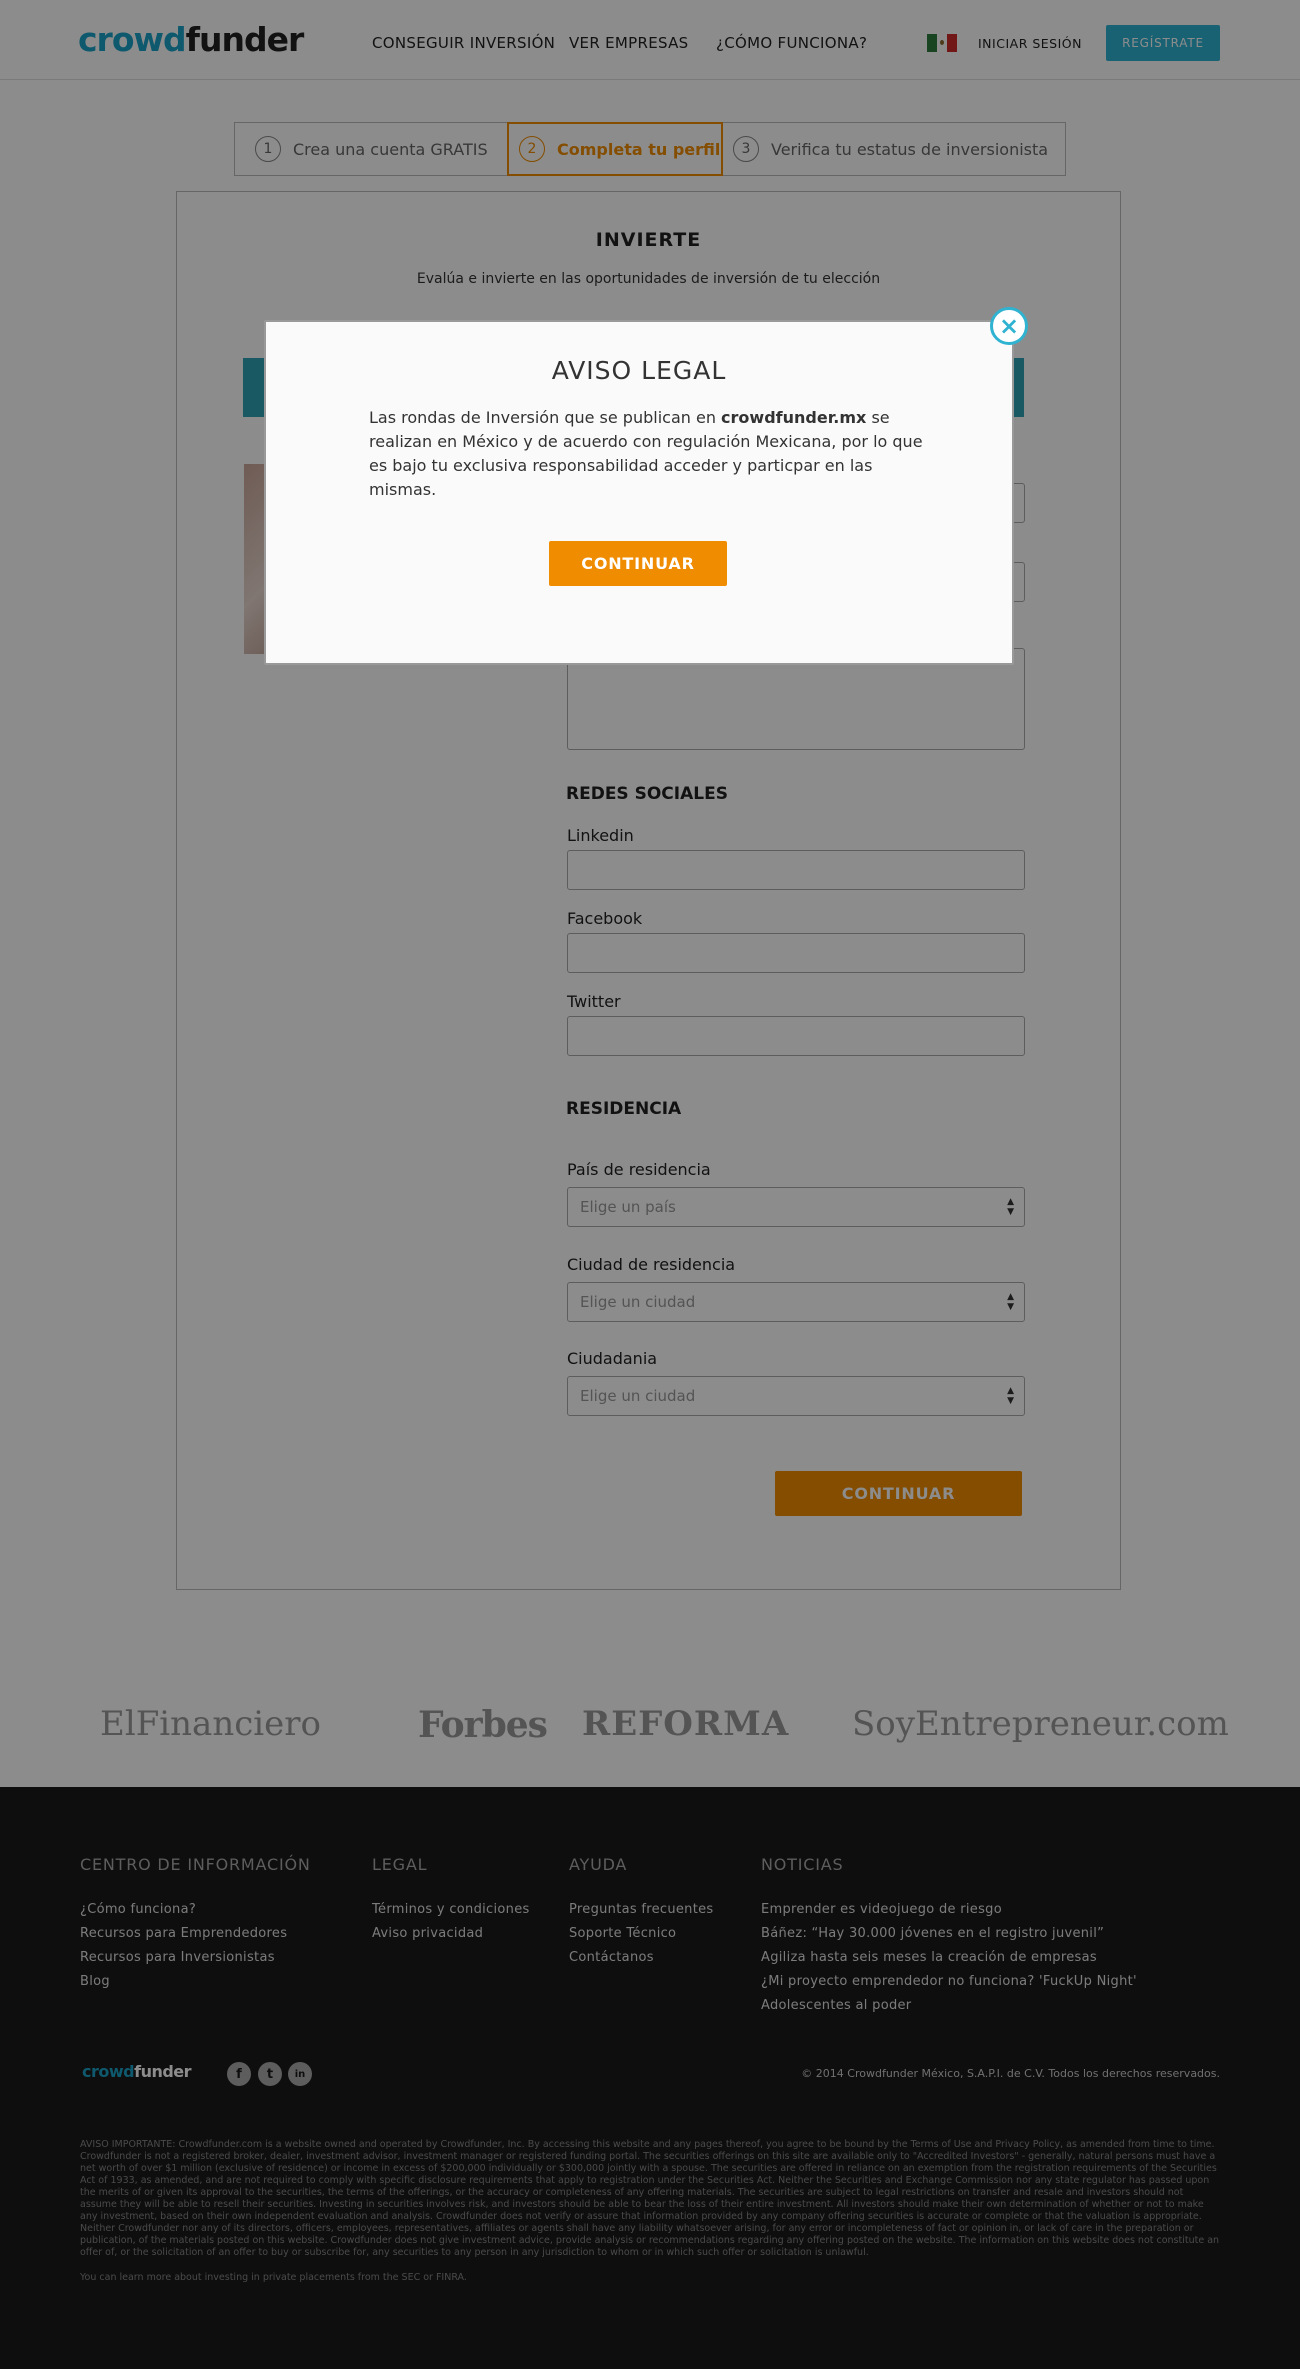 The width and height of the screenshot is (1300, 2369). I want to click on modal-body-domain: crowdfunder.mx, so click(794, 417).